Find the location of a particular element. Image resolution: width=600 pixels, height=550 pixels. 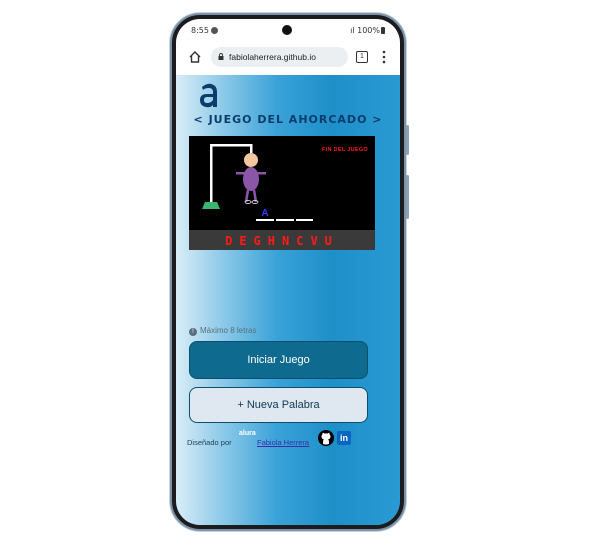

game-over-text: FIN DEL JUEGO is located at coordinates (345, 150).